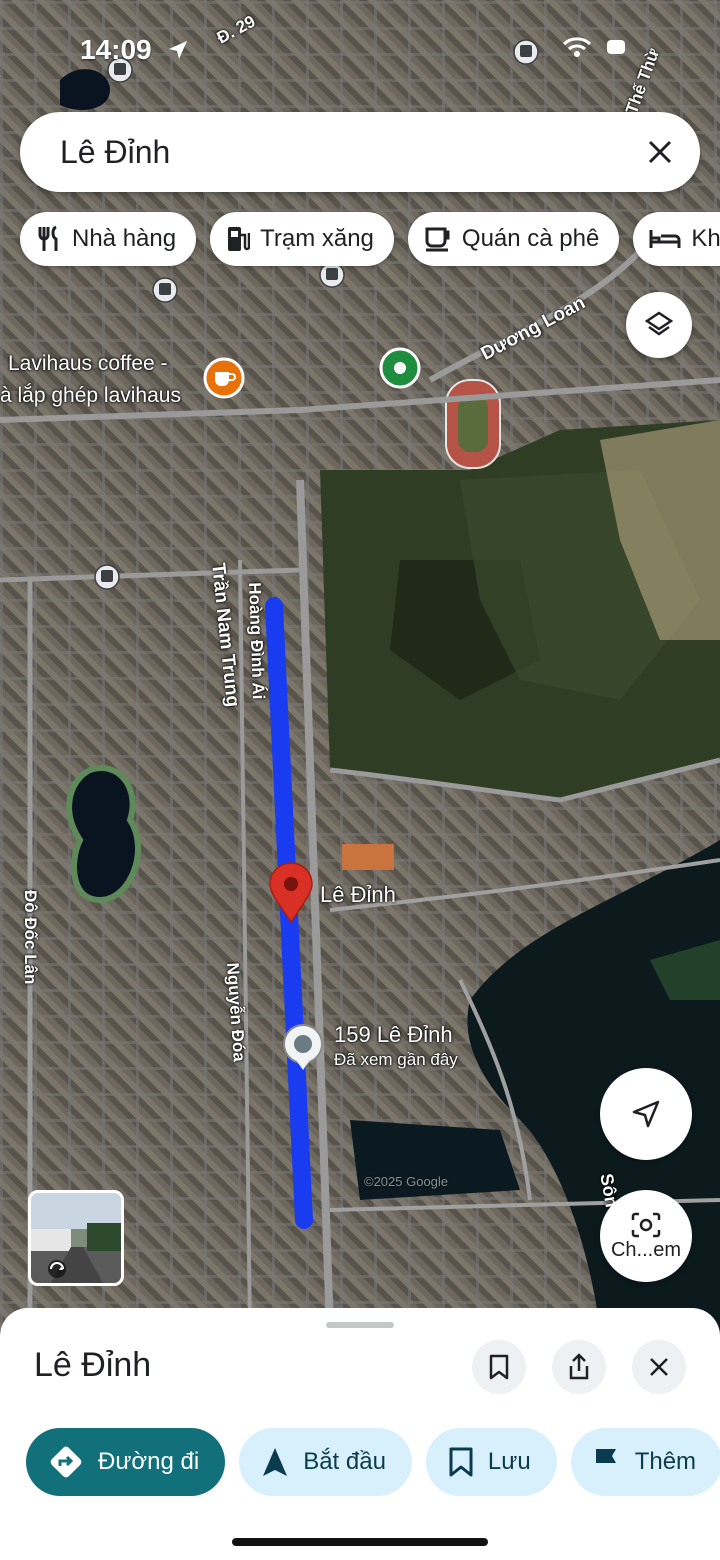  I want to click on category-chips: Nhà hàng Trạm xăng Quán cà phê Kha, so click(370, 239).